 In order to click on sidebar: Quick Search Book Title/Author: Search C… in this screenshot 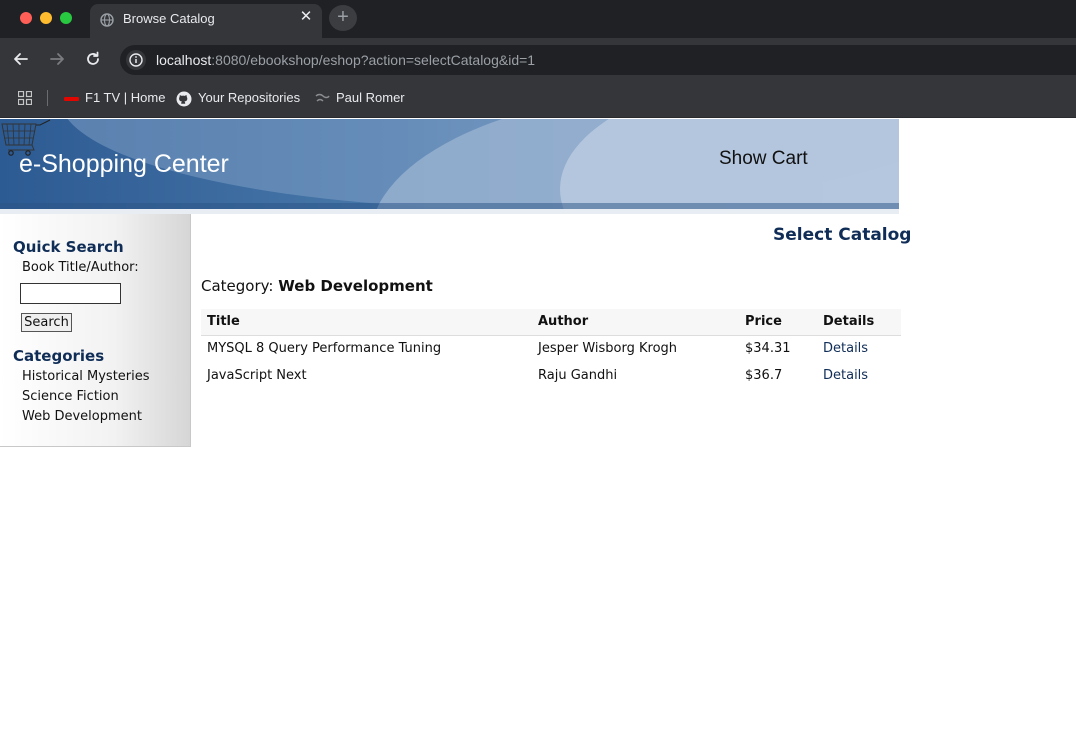, I will do `click(95, 330)`.